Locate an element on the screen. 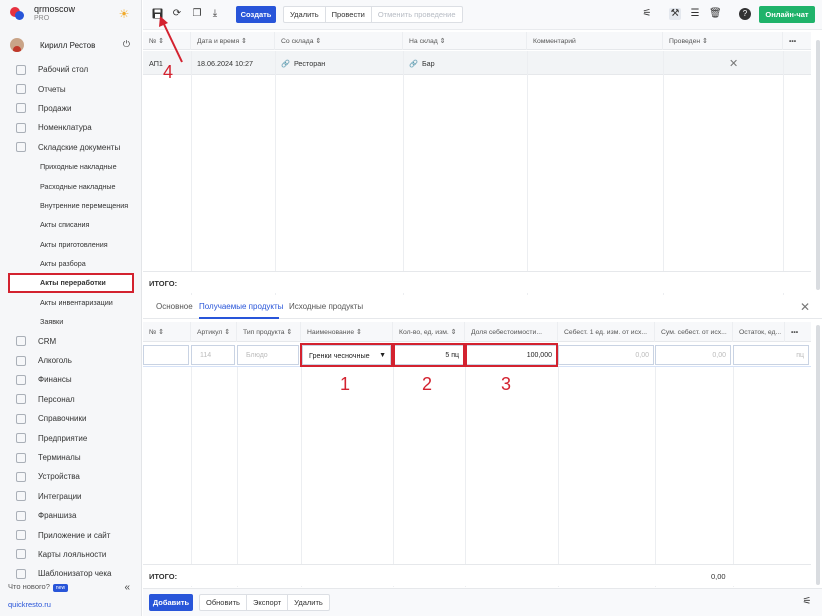 Image resolution: width=822 pixels, height=616 pixels. sidebar-item-13: Заявки is located at coordinates (71, 321).